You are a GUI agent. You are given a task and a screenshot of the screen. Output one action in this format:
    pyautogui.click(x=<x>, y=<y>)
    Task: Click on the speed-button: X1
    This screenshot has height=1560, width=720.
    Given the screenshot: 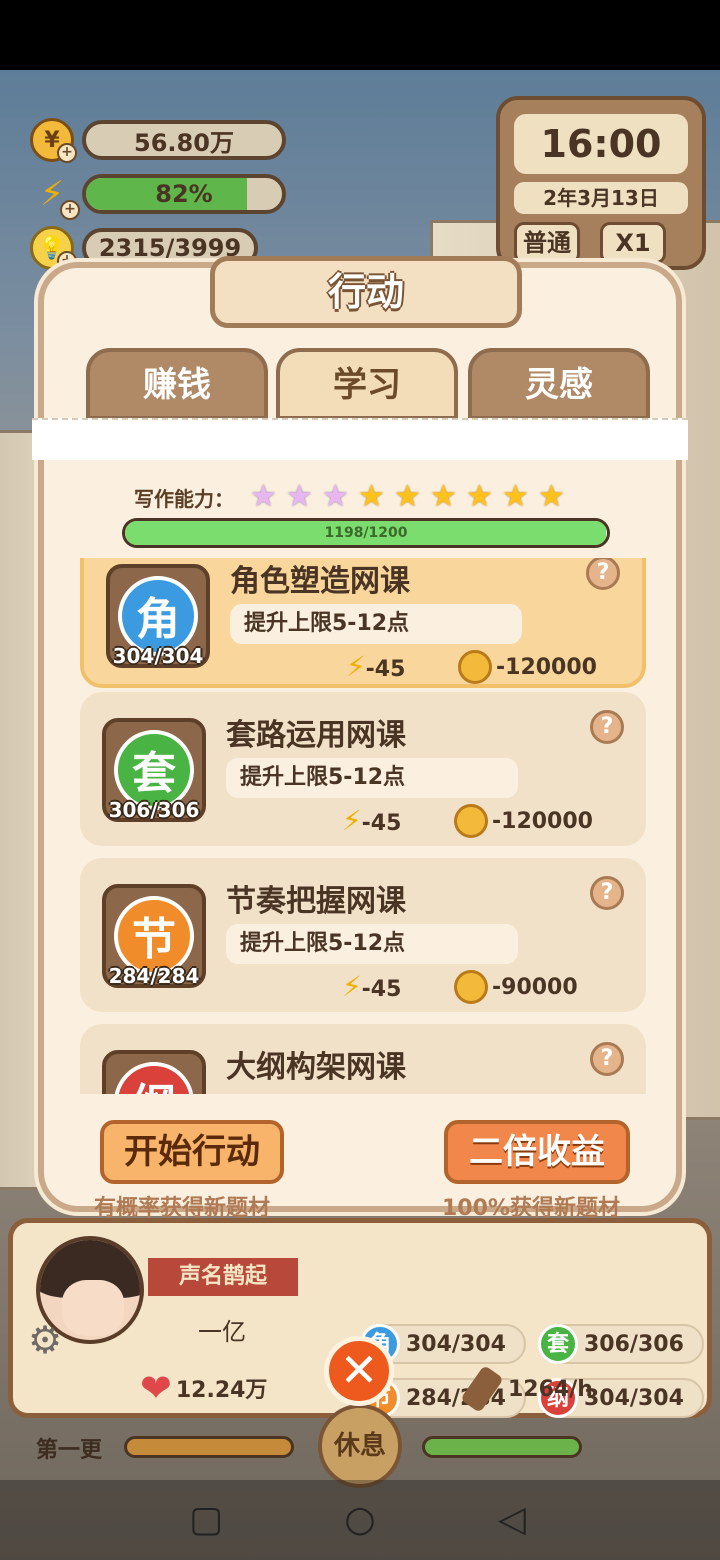 What is the action you would take?
    pyautogui.click(x=633, y=243)
    